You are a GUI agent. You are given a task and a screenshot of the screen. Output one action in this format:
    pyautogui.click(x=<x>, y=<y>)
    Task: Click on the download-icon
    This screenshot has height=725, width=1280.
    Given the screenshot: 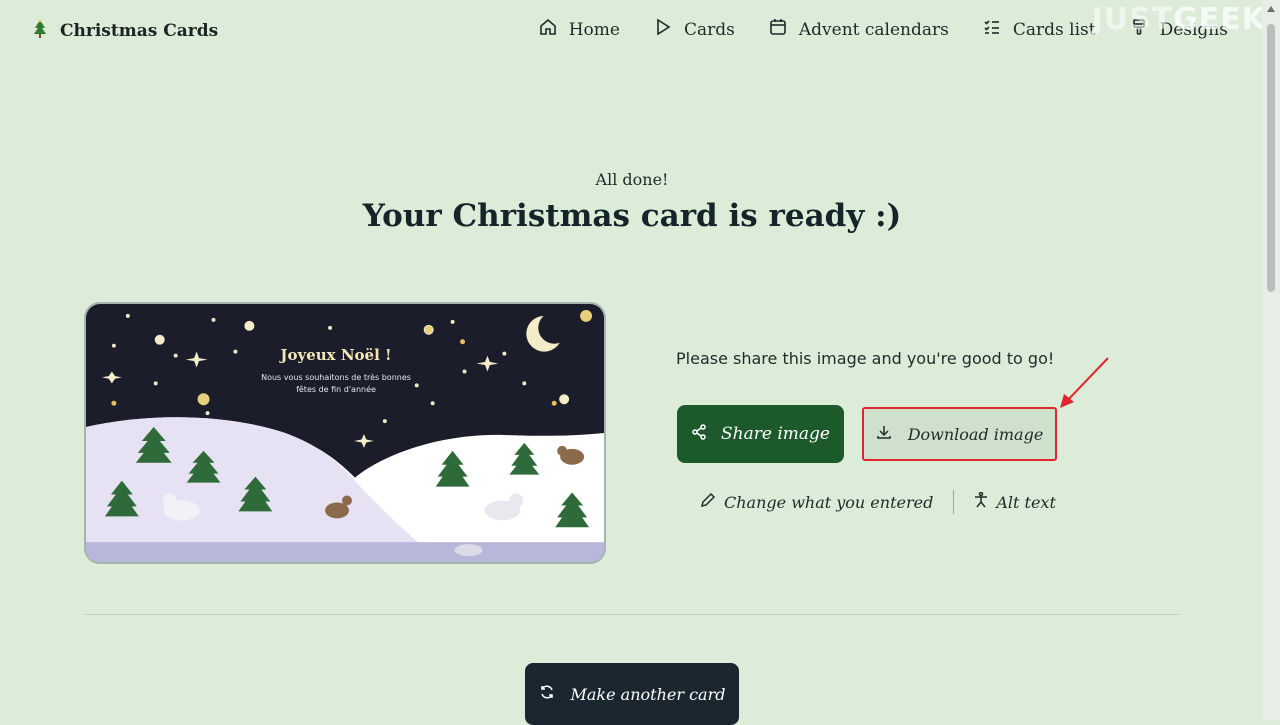 What is the action you would take?
    pyautogui.click(x=884, y=434)
    